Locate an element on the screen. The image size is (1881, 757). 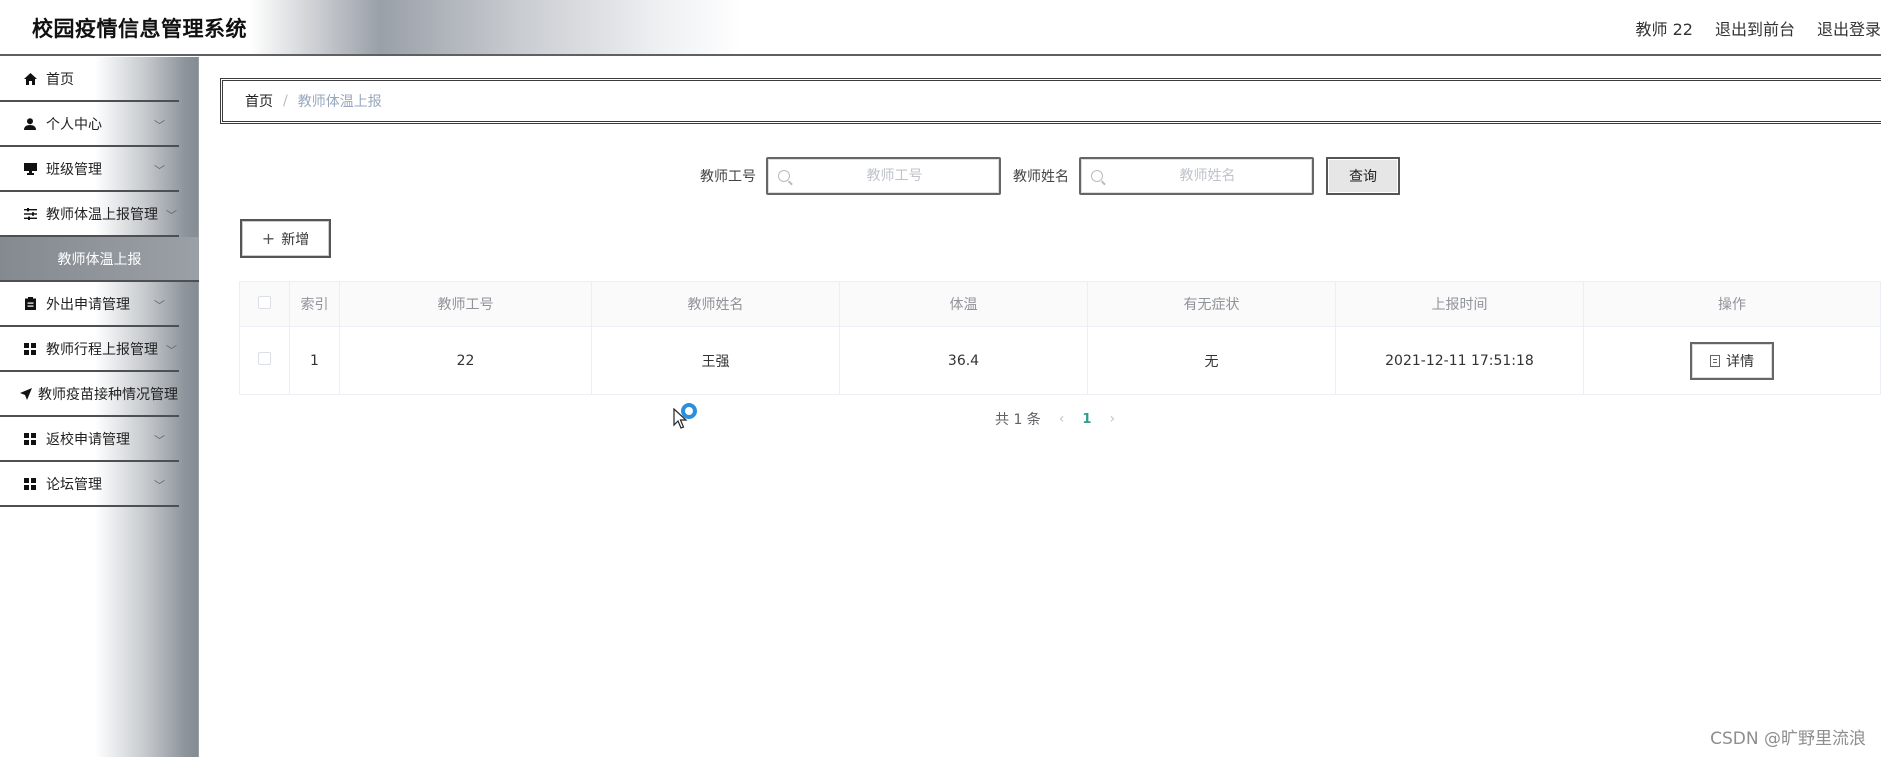
sidebar-item-vaccination-management: 教师疫苗接种情况管理 is located at coordinates (89, 394).